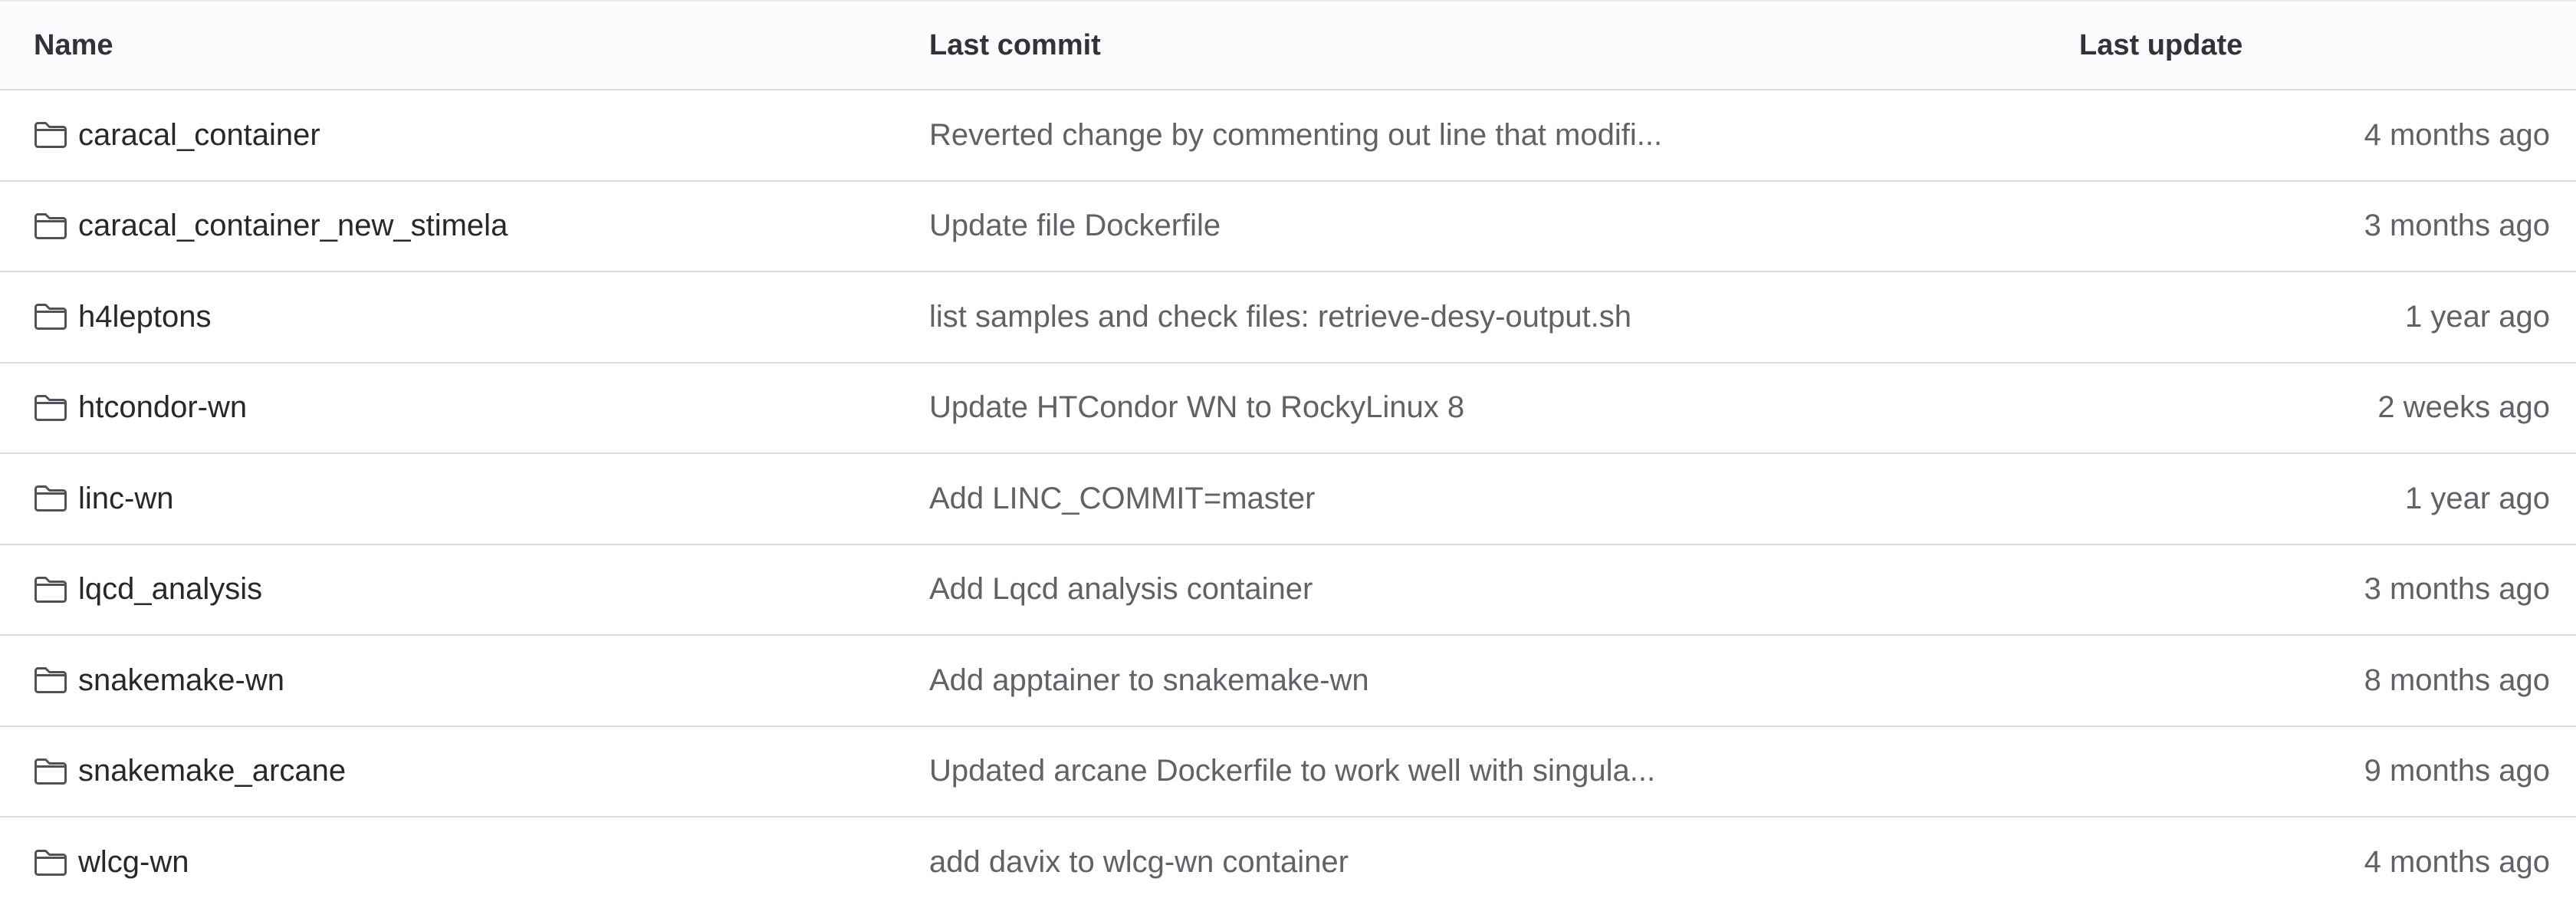 The width and height of the screenshot is (2576, 908). I want to click on name-cell: htcondor-wn, so click(465, 408).